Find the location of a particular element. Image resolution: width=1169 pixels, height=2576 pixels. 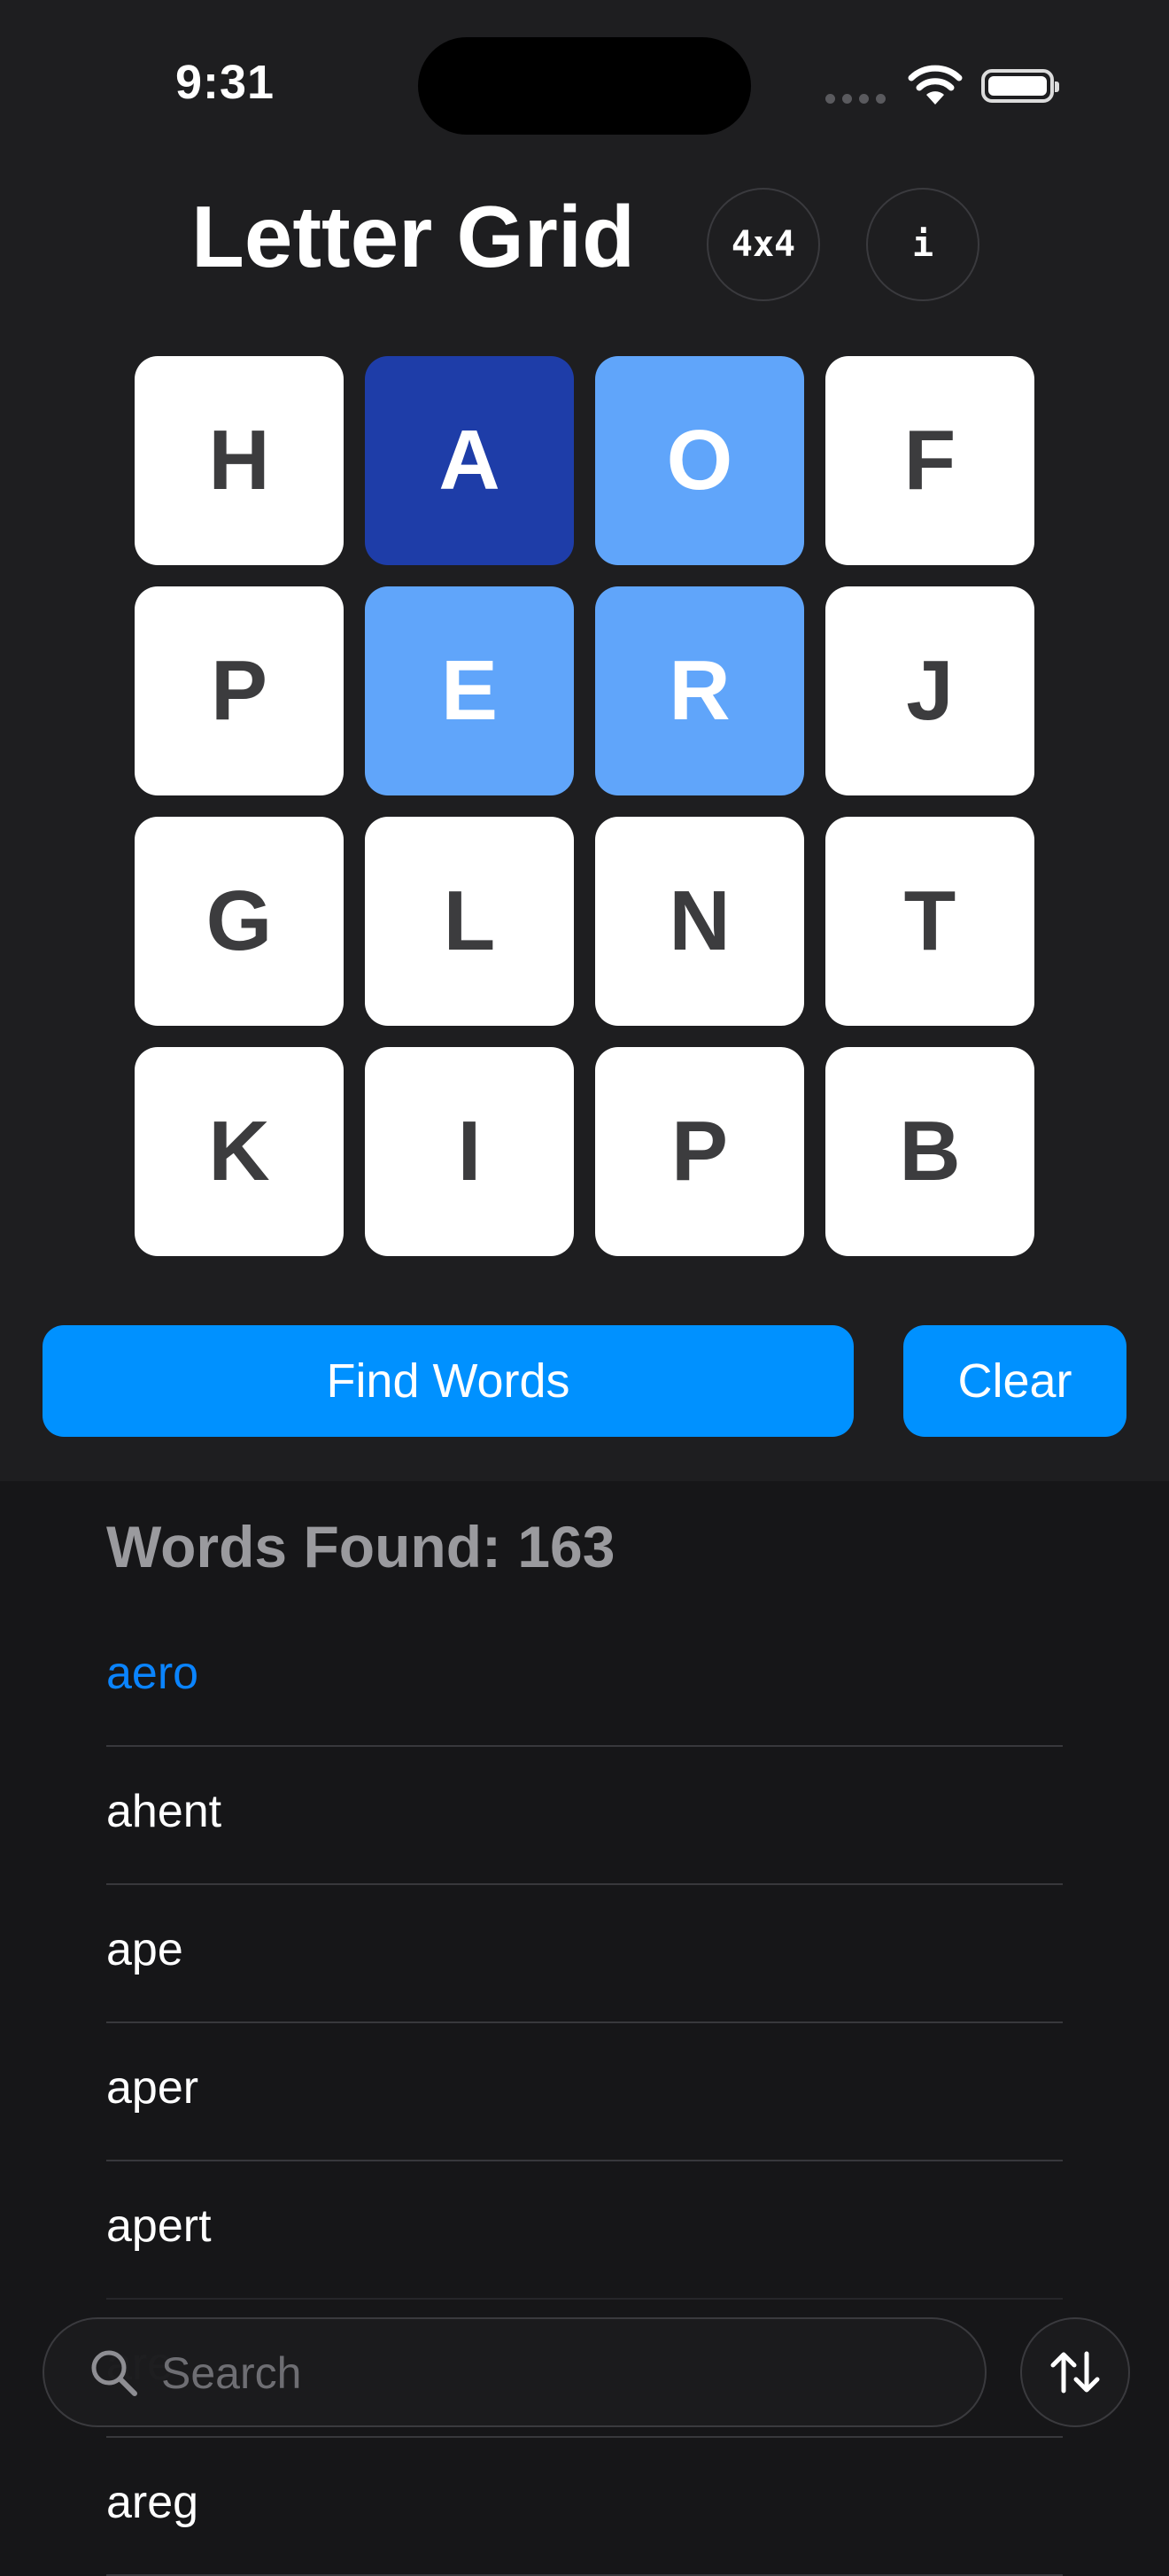

letter-tile: B is located at coordinates (929, 1151).